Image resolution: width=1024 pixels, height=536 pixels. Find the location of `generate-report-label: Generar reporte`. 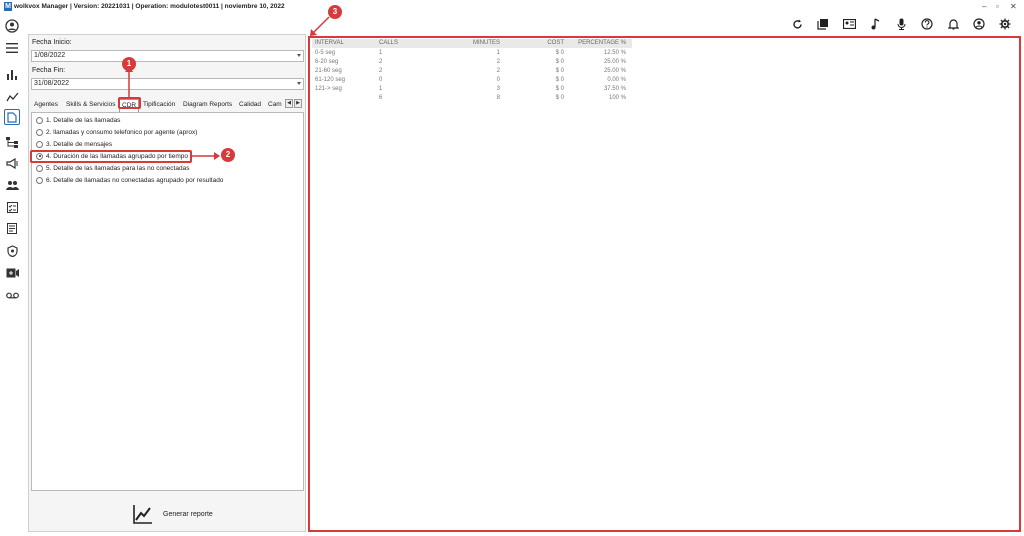

generate-report-label: Generar reporte is located at coordinates (188, 514).